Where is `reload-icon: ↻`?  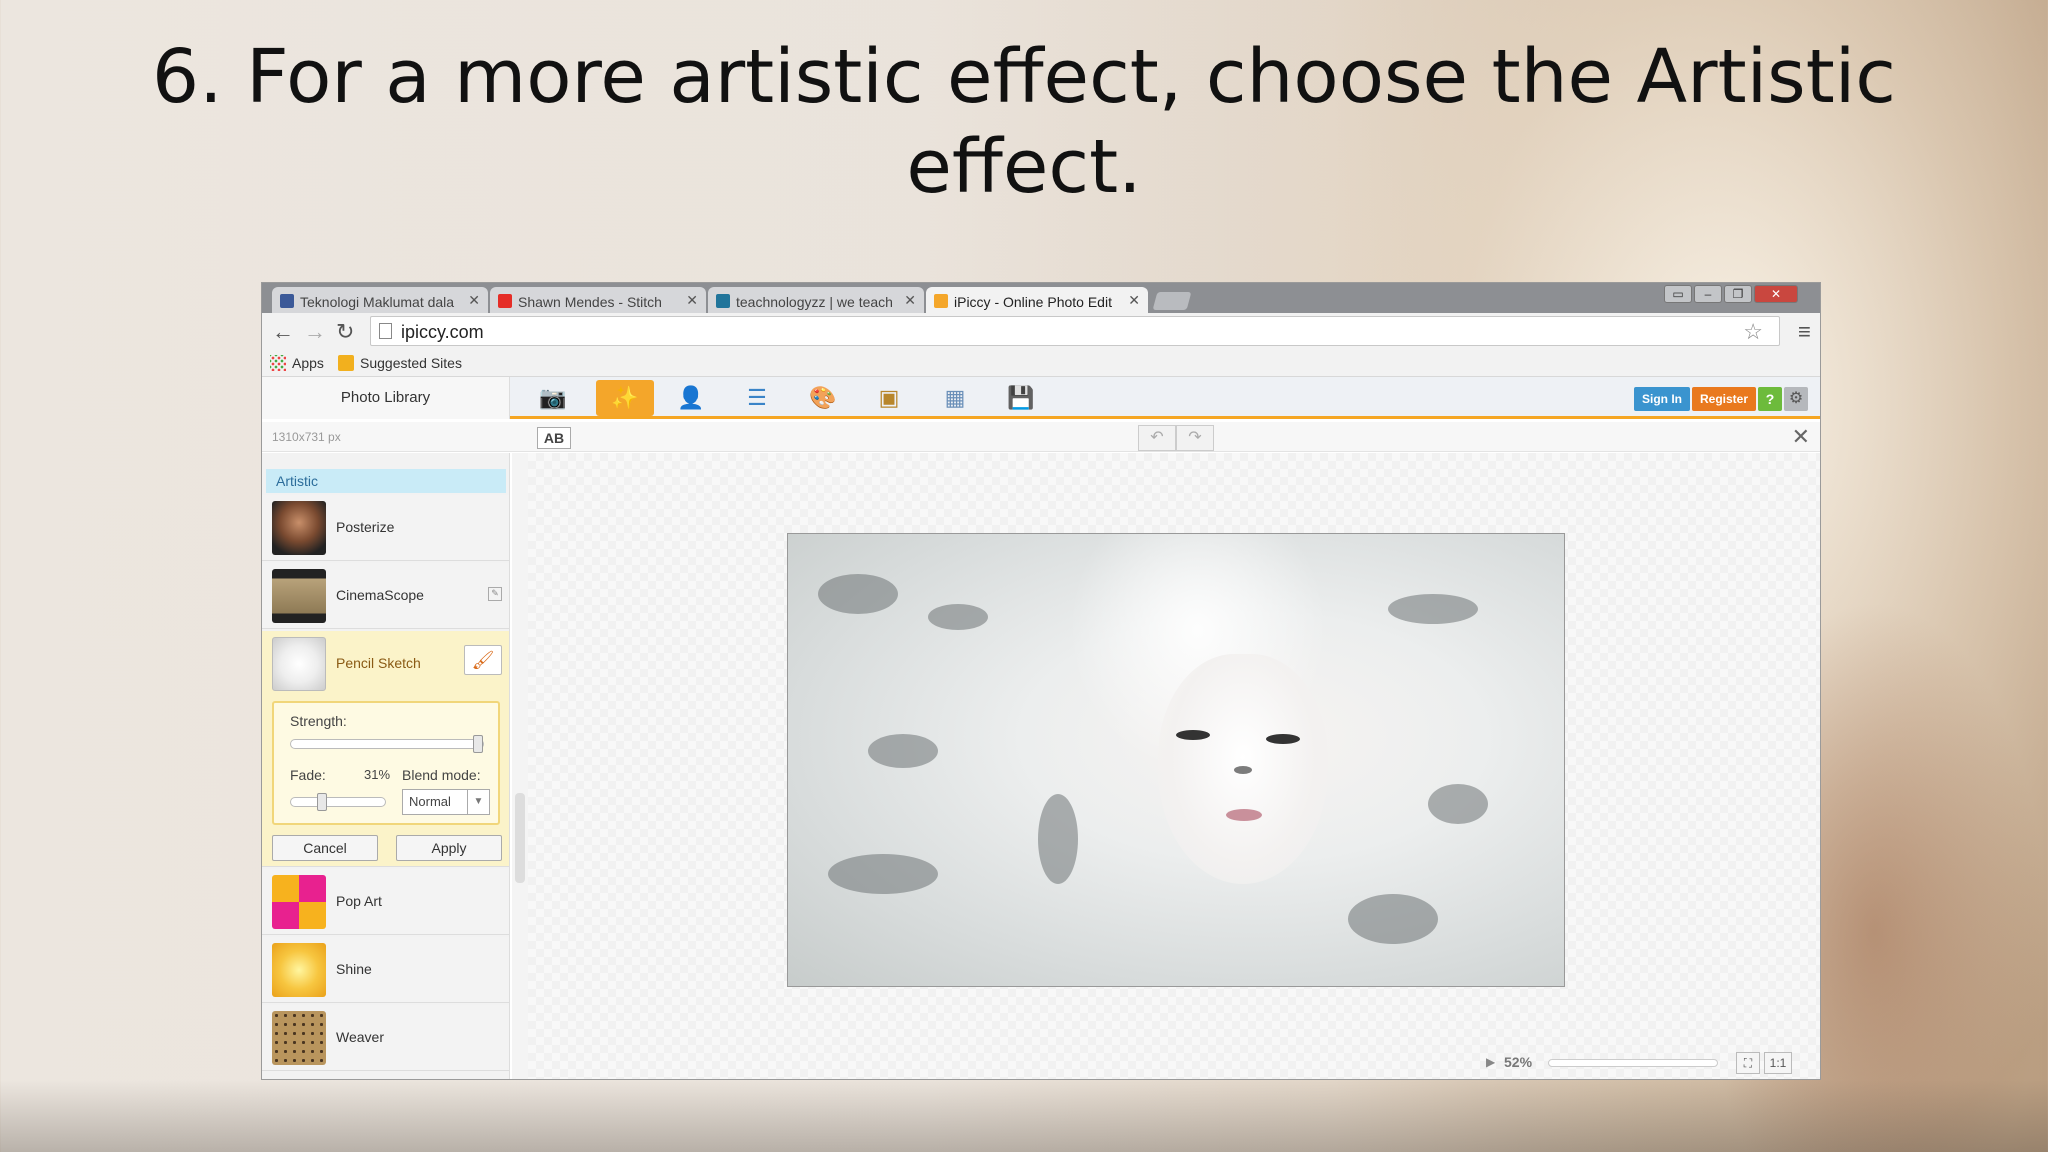
reload-icon: ↻ is located at coordinates (345, 332).